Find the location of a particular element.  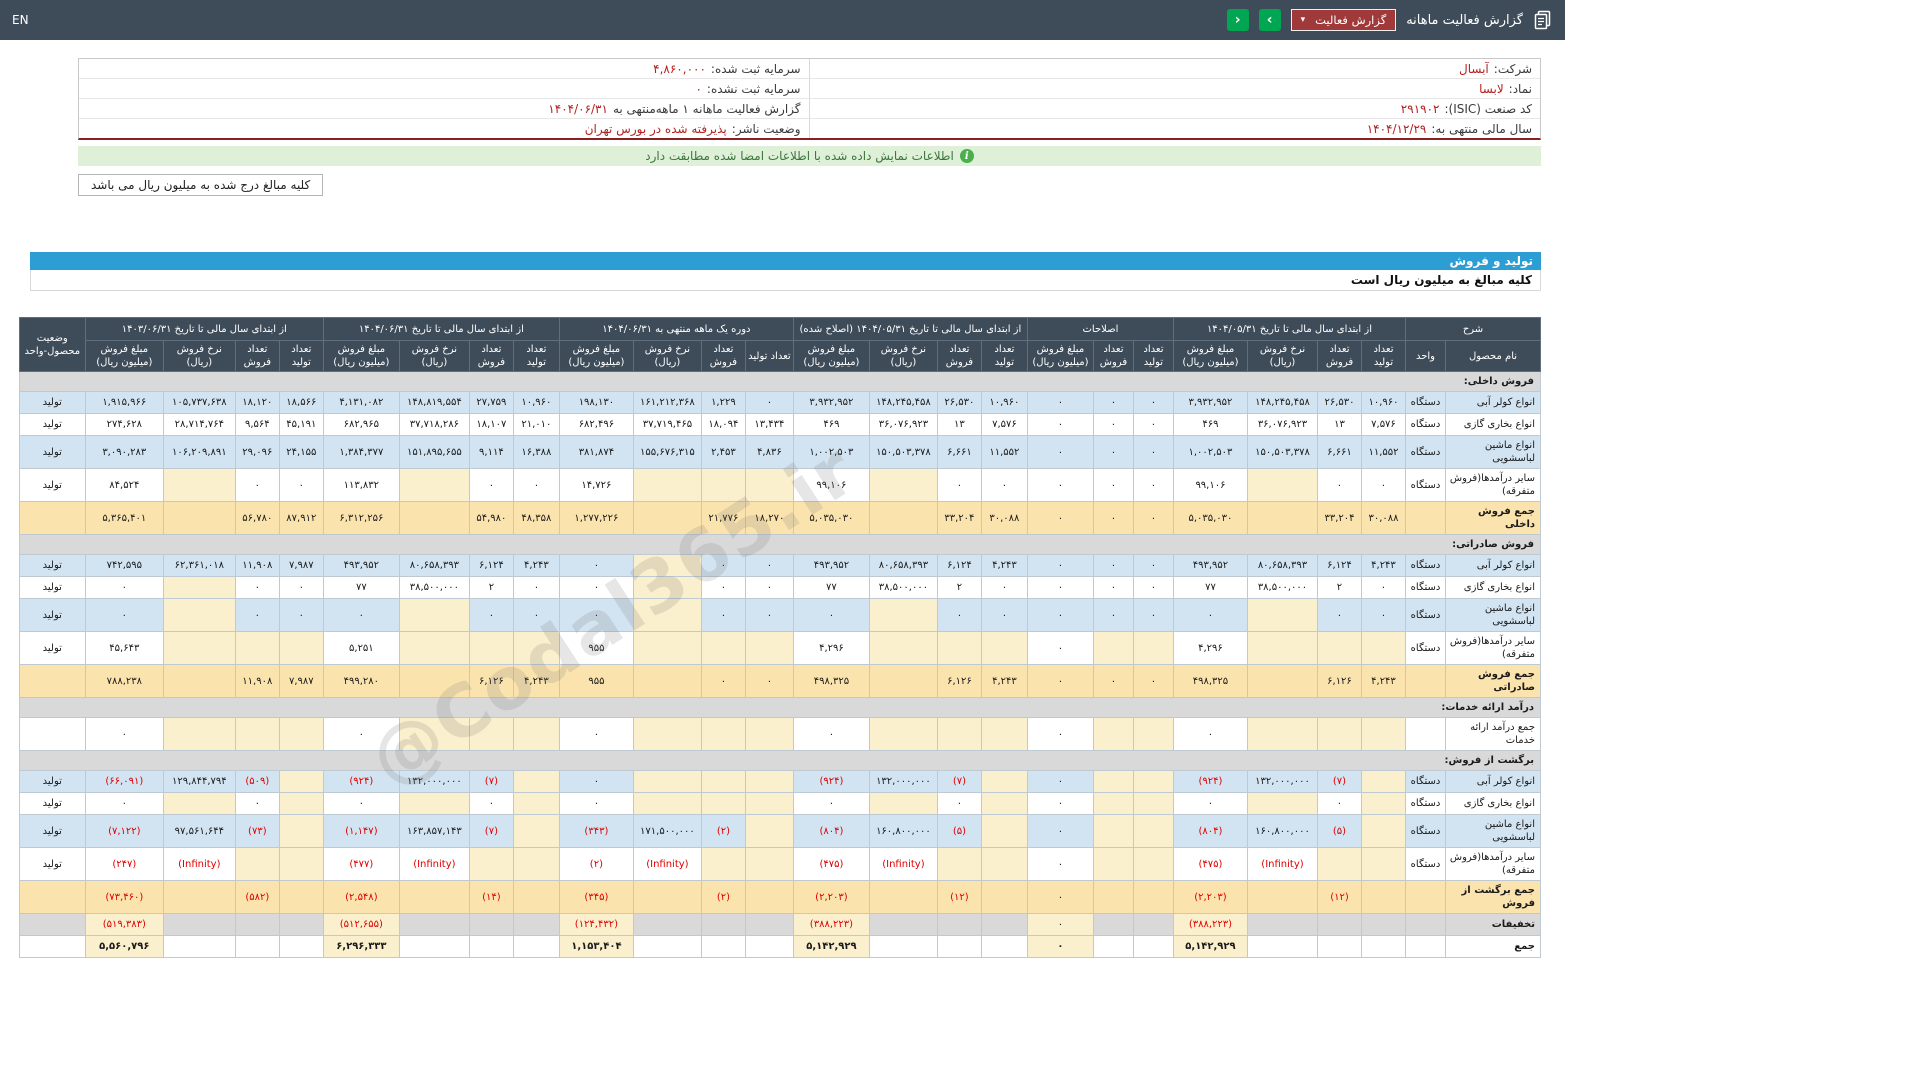

value-cell: ۱,۲۲۹ is located at coordinates (723, 402).